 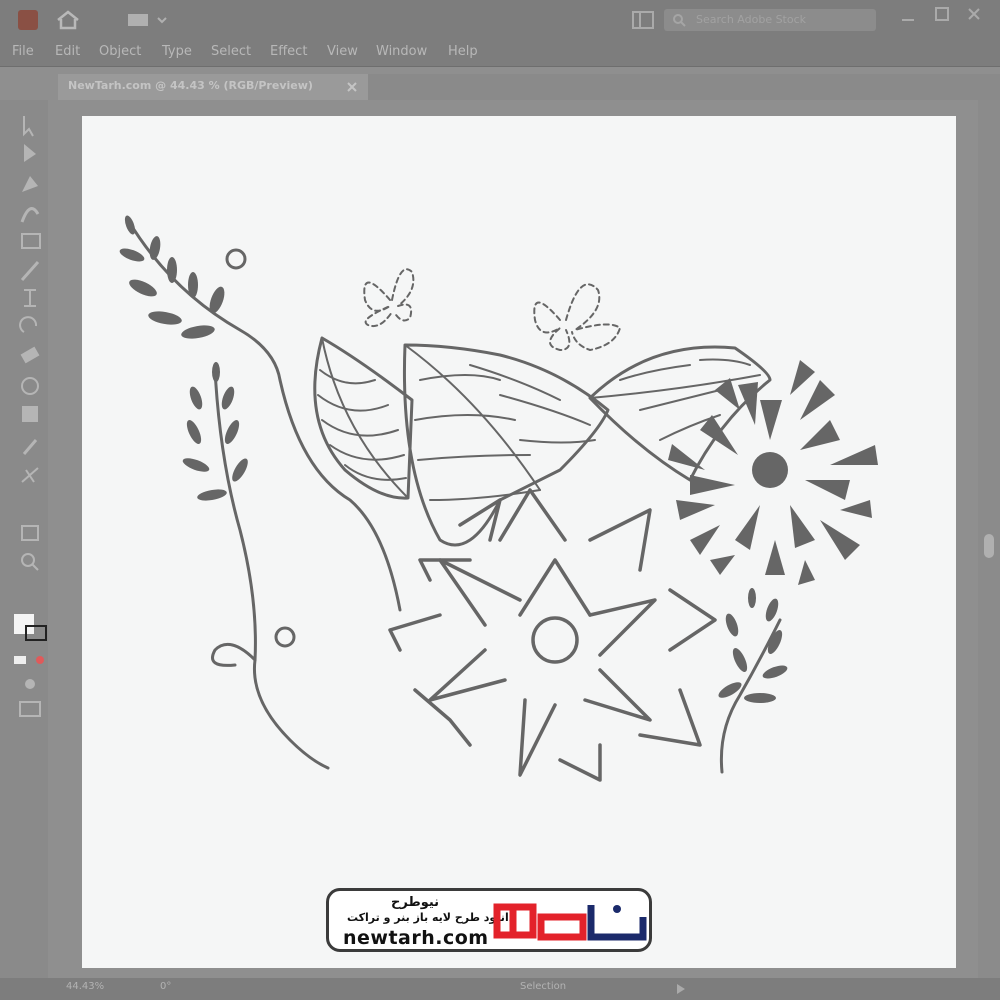 I want to click on pen-tool-icon, so click(x=30, y=184).